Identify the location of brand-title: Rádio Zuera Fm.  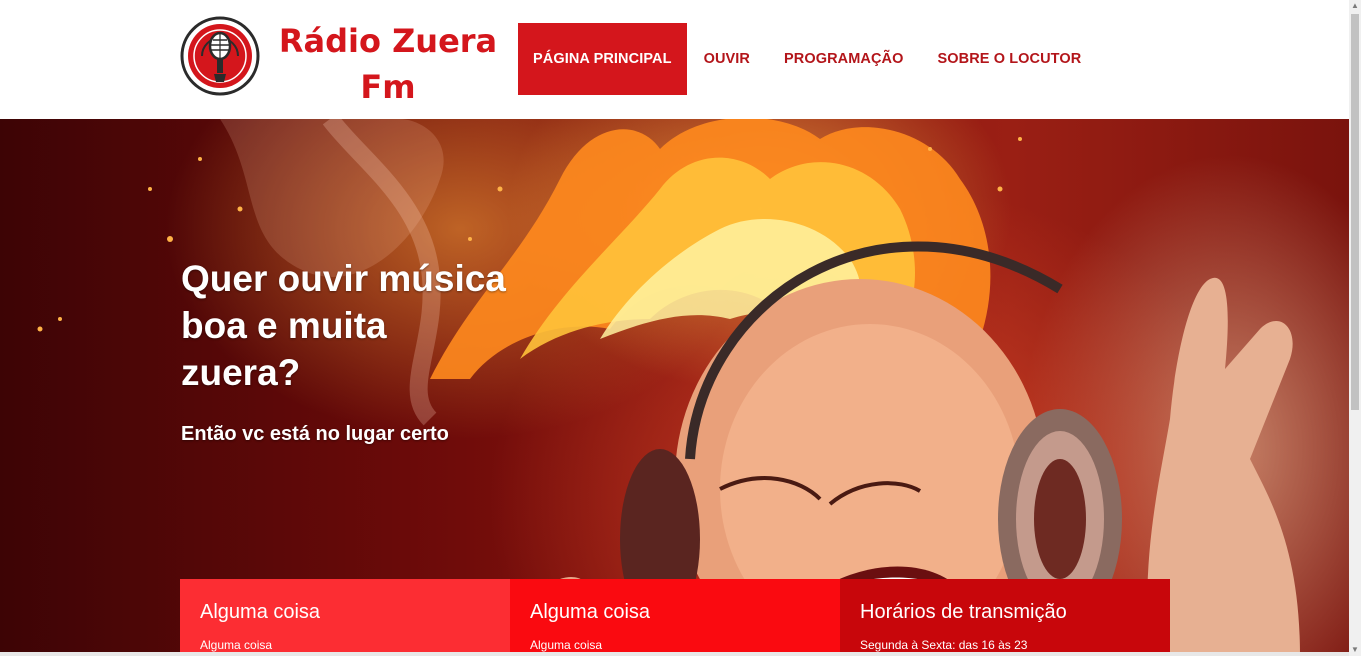
(388, 64).